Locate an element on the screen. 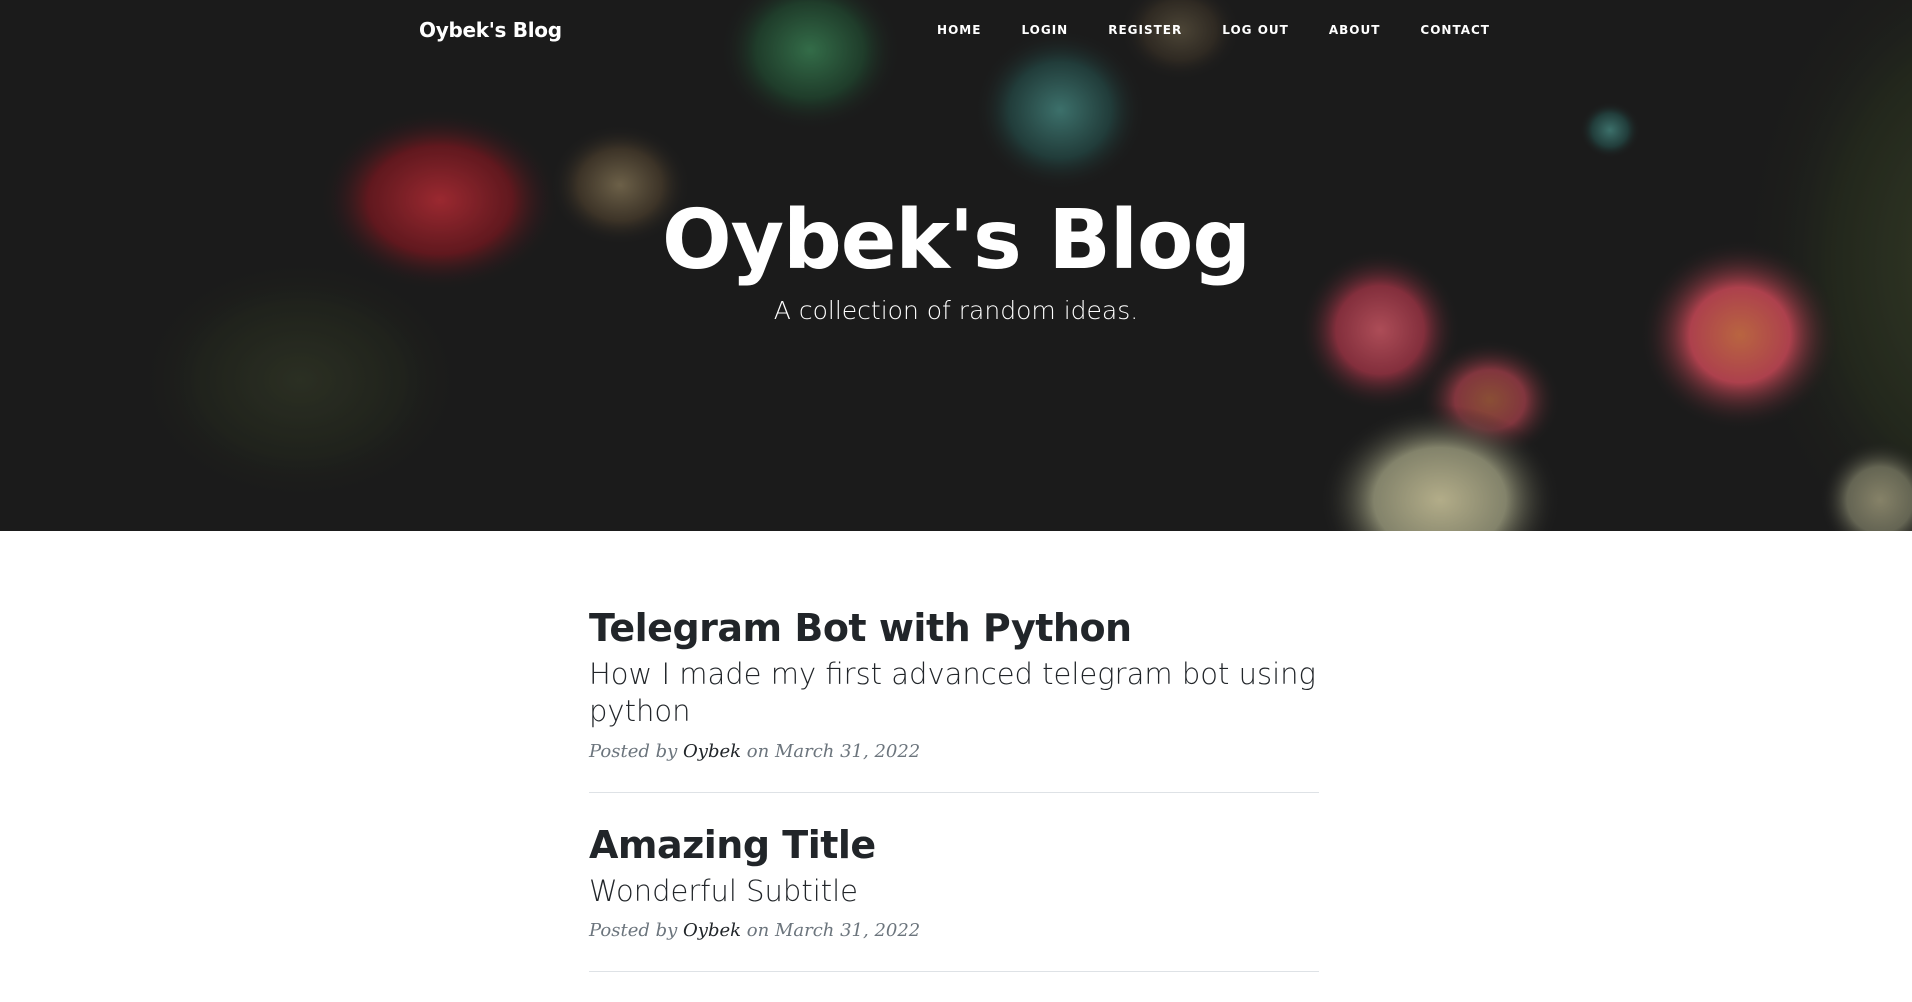  post-subtitle: Wonderful Subtitle is located at coordinates (724, 890).